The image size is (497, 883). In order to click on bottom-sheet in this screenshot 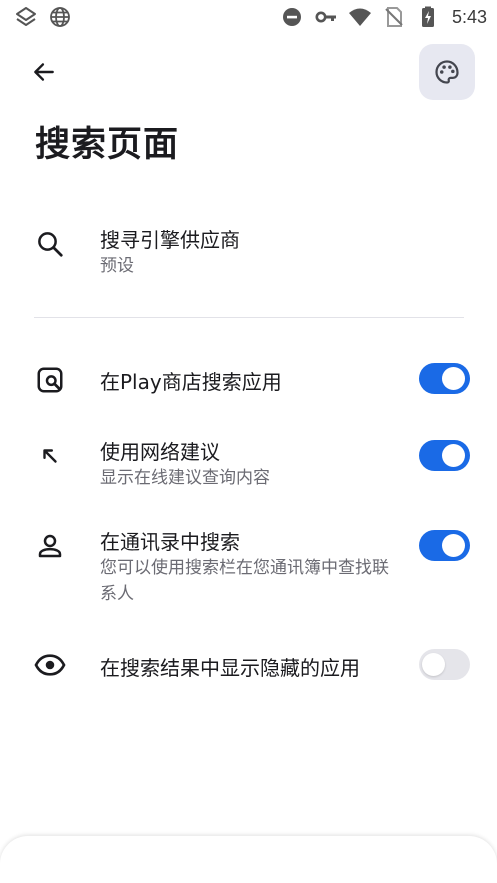, I will do `click(248, 859)`.